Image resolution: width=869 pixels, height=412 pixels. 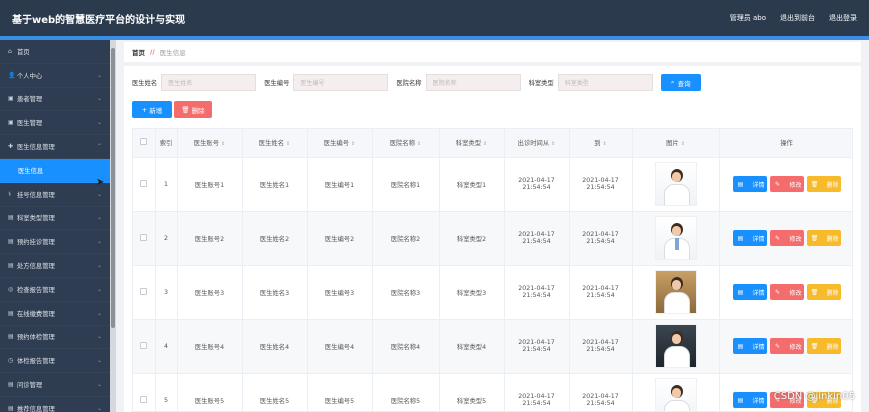 What do you see at coordinates (55, 361) in the screenshot?
I see `sidebar-item-checkup-report: ◷ 体检报告管理 ⌄` at bounding box center [55, 361].